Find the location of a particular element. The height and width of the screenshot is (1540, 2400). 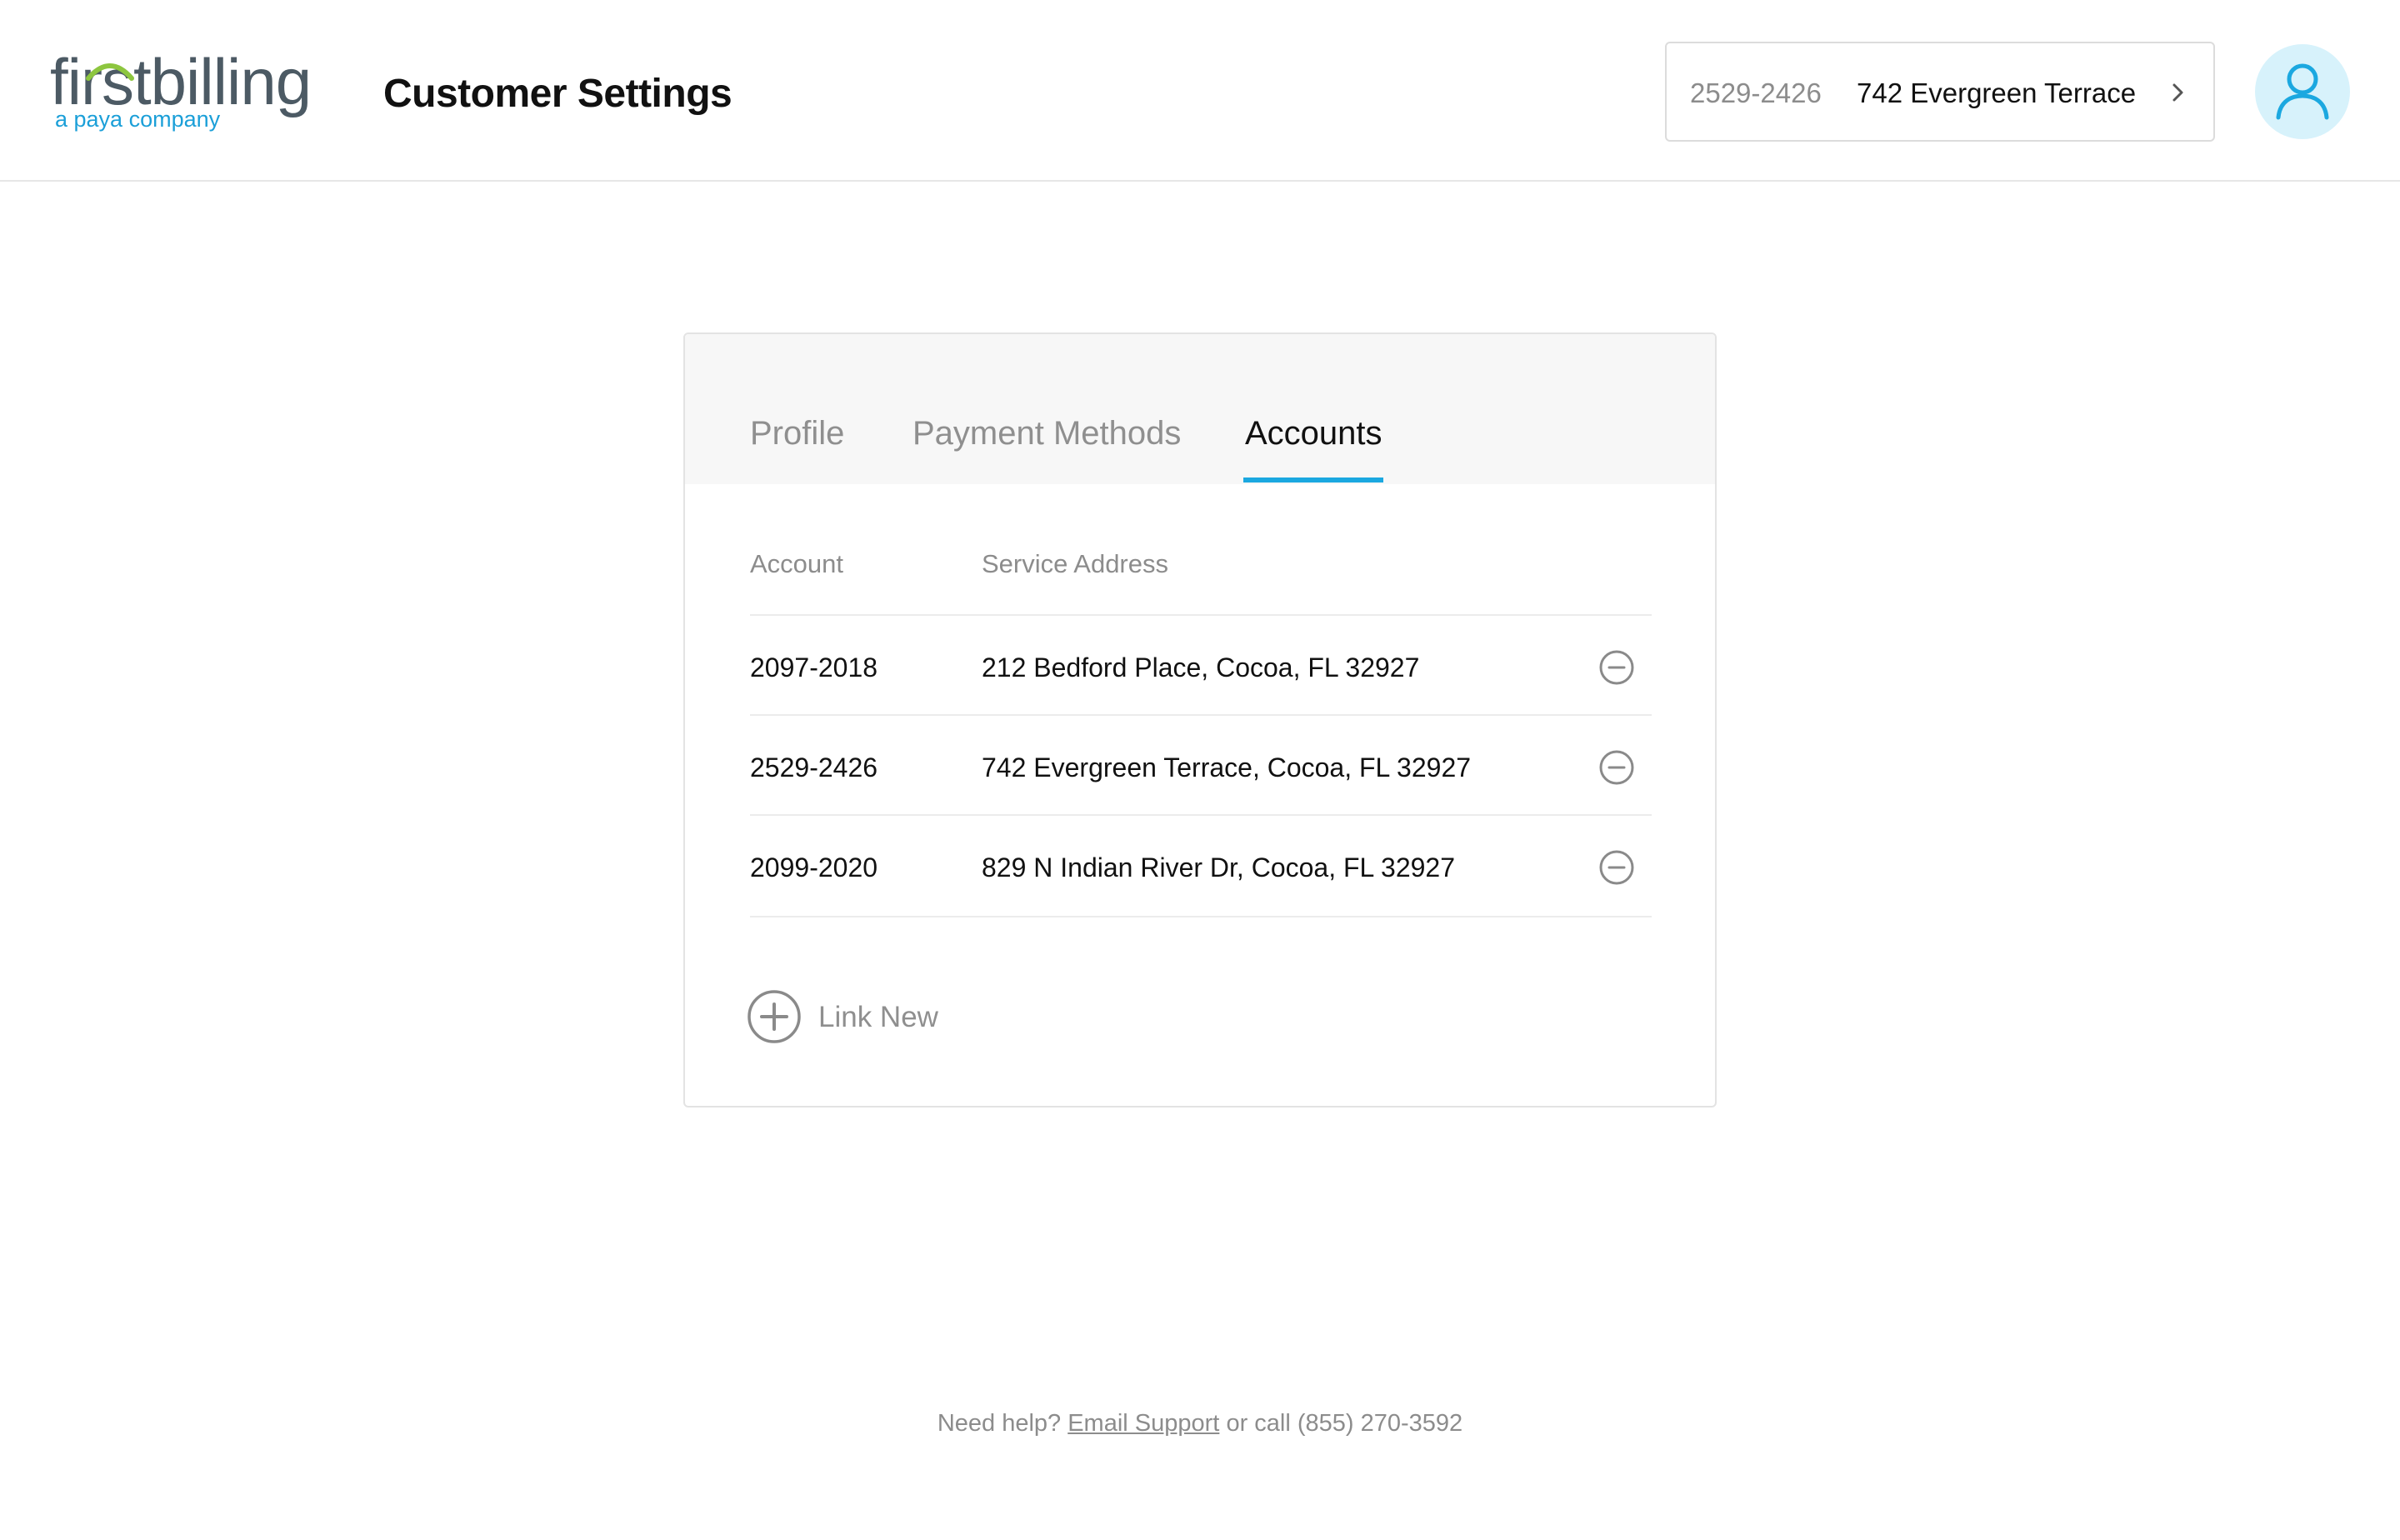

settings-tabs: Profile Payment Methods Accounts is located at coordinates (1200, 409).